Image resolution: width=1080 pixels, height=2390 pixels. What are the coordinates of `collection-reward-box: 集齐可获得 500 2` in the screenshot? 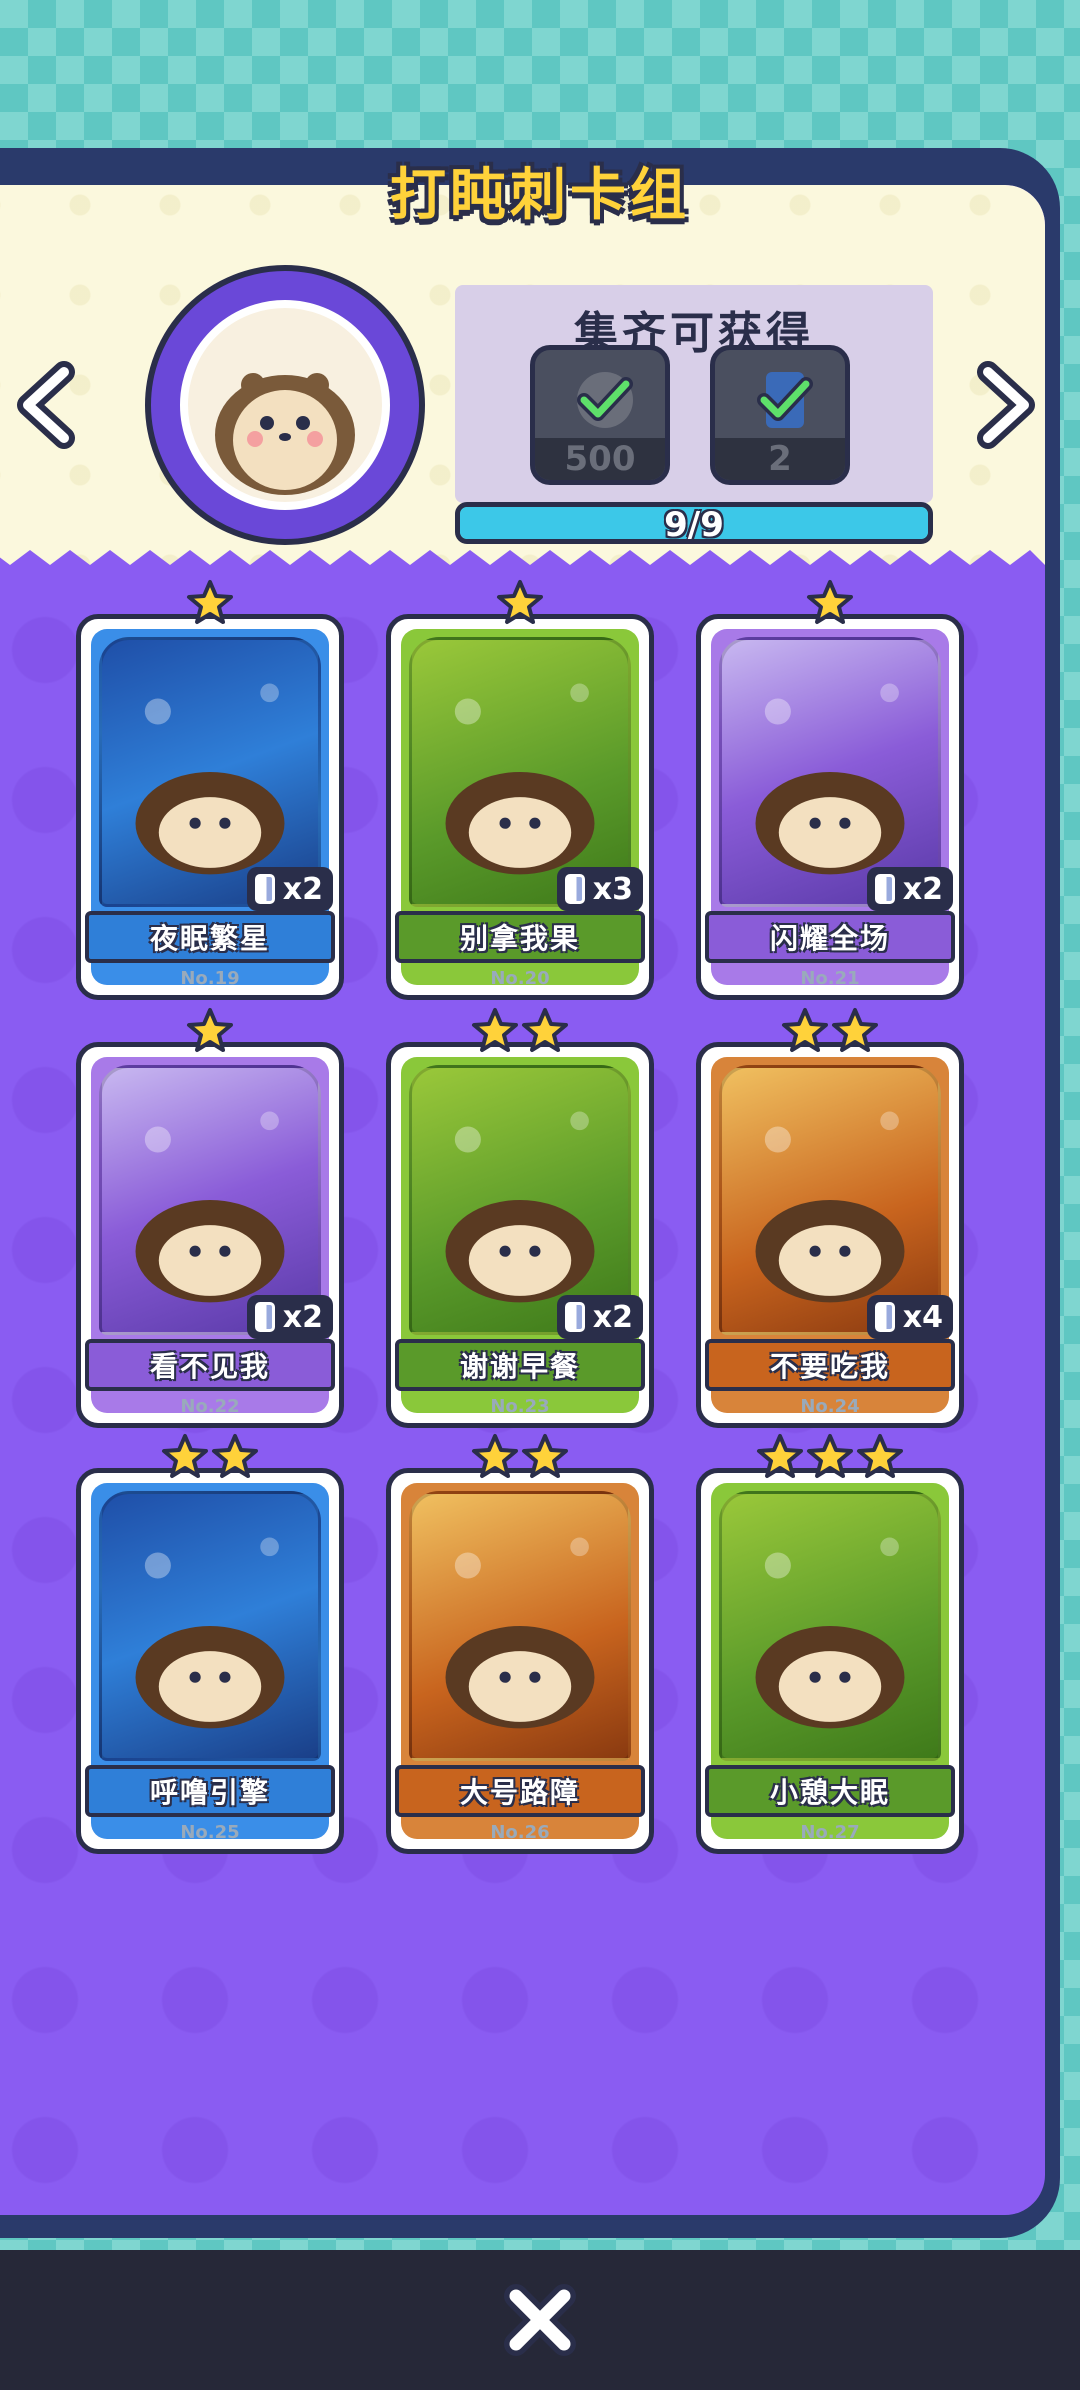 It's located at (694, 394).